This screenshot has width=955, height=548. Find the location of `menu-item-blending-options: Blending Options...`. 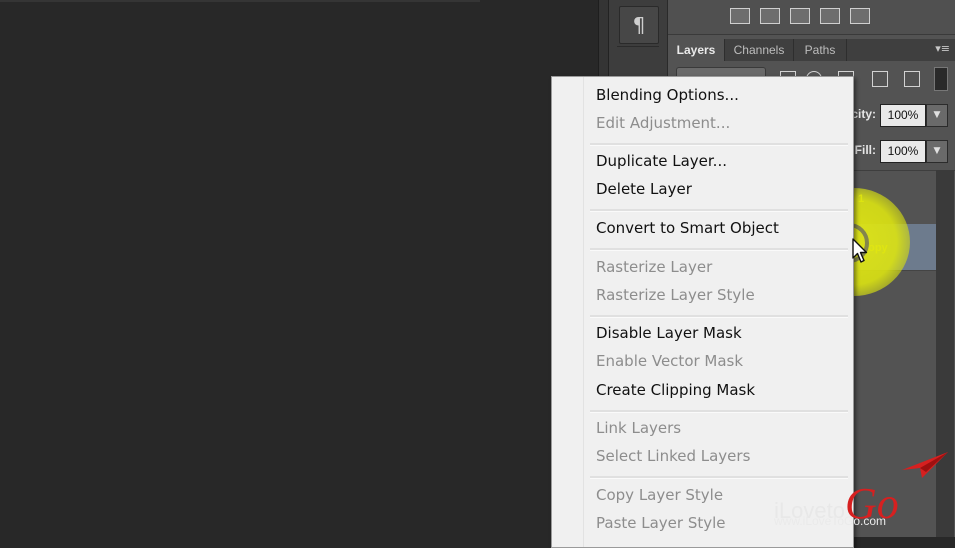

menu-item-blending-options: Blending Options... is located at coordinates (667, 95).